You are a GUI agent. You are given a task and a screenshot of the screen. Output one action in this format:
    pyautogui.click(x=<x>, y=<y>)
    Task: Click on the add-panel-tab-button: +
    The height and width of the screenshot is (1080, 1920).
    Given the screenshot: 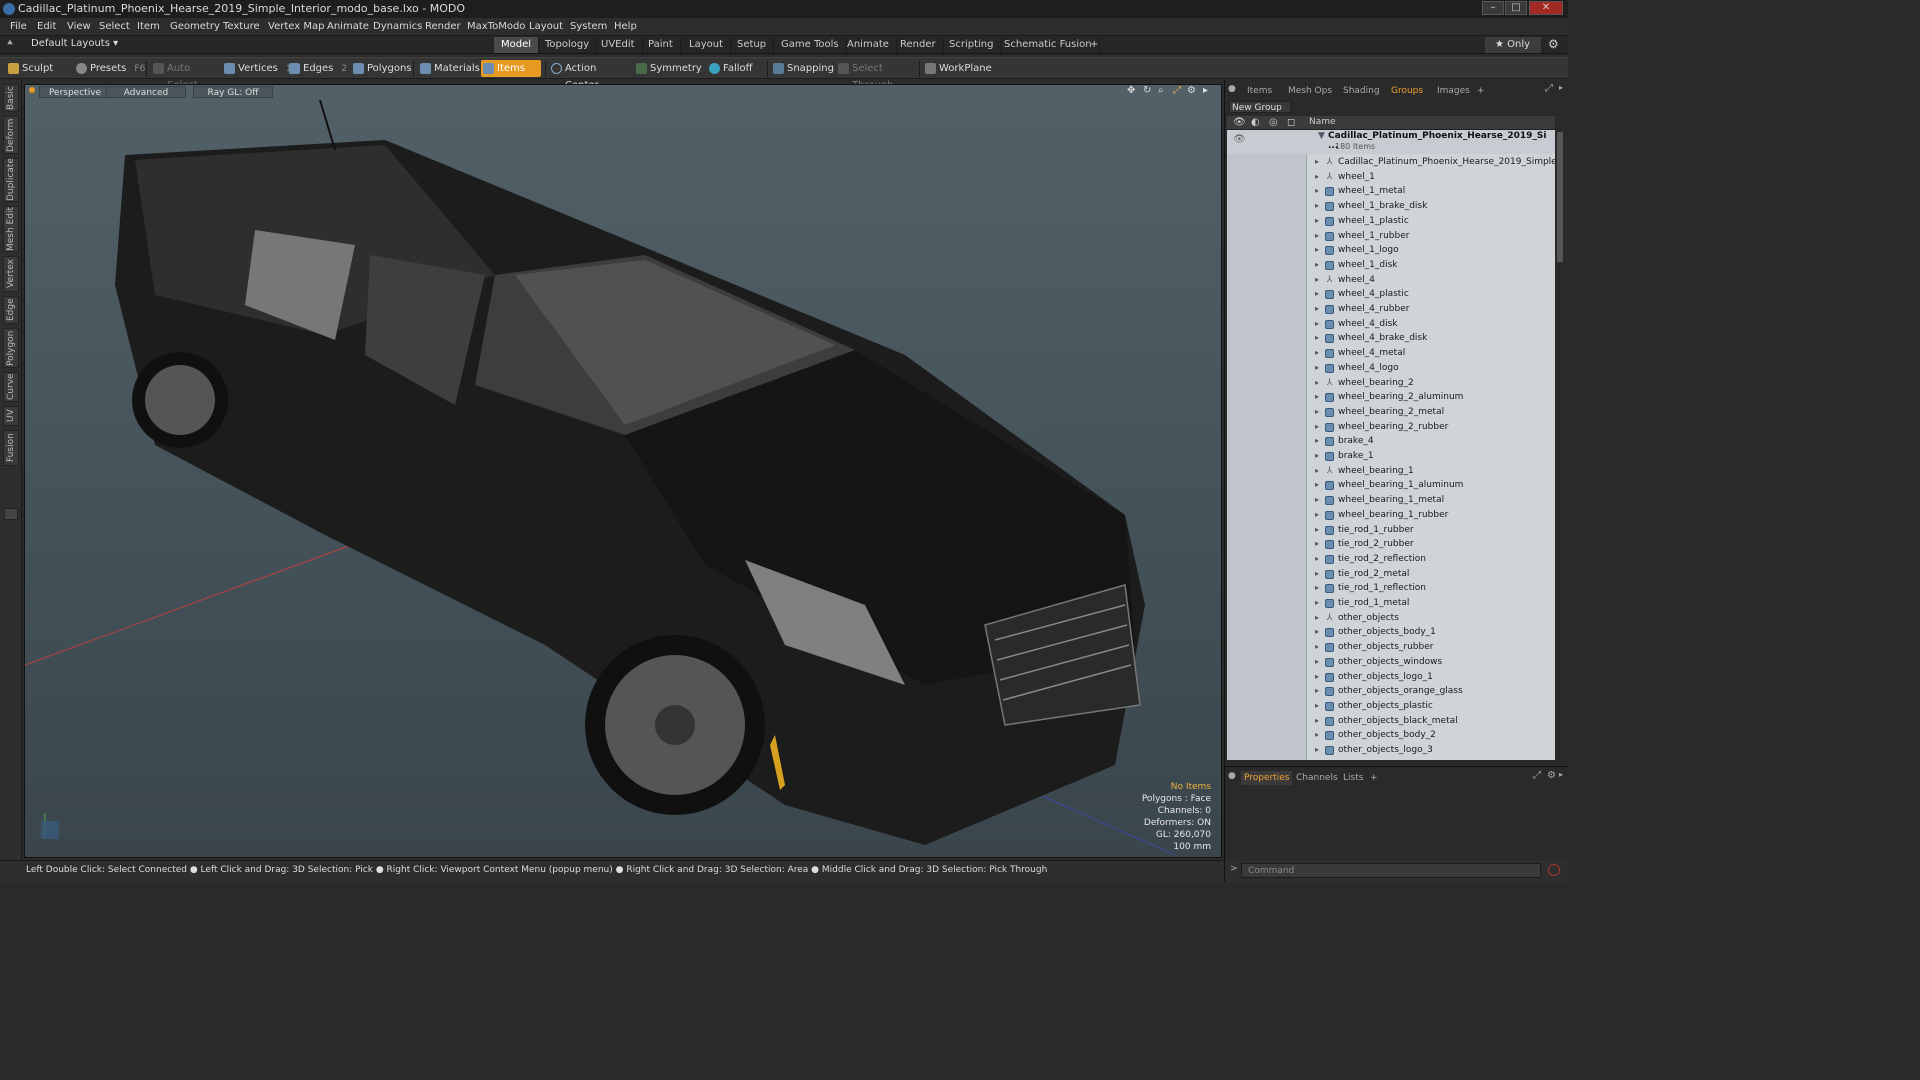 What is the action you would take?
    pyautogui.click(x=1481, y=91)
    